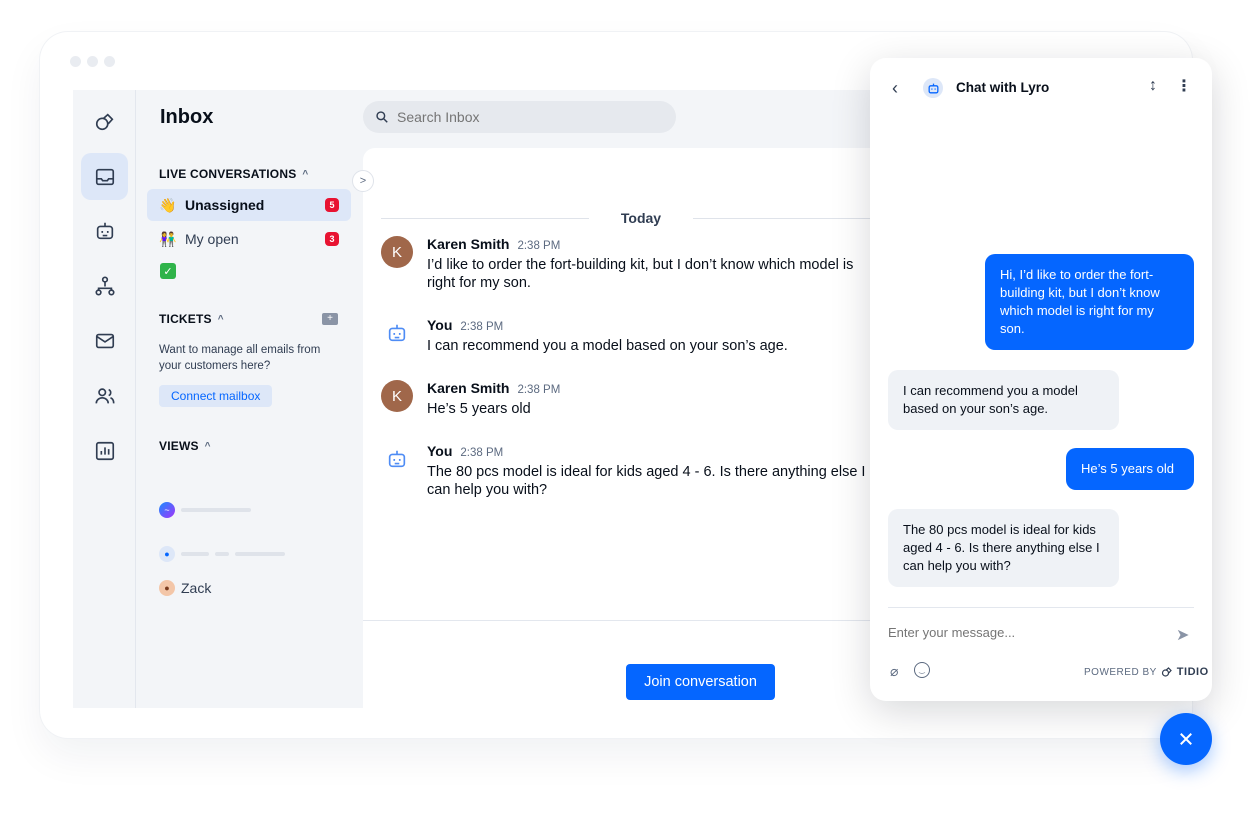 The height and width of the screenshot is (820, 1254). I want to click on sidebar-item-label: My open, so click(212, 239).